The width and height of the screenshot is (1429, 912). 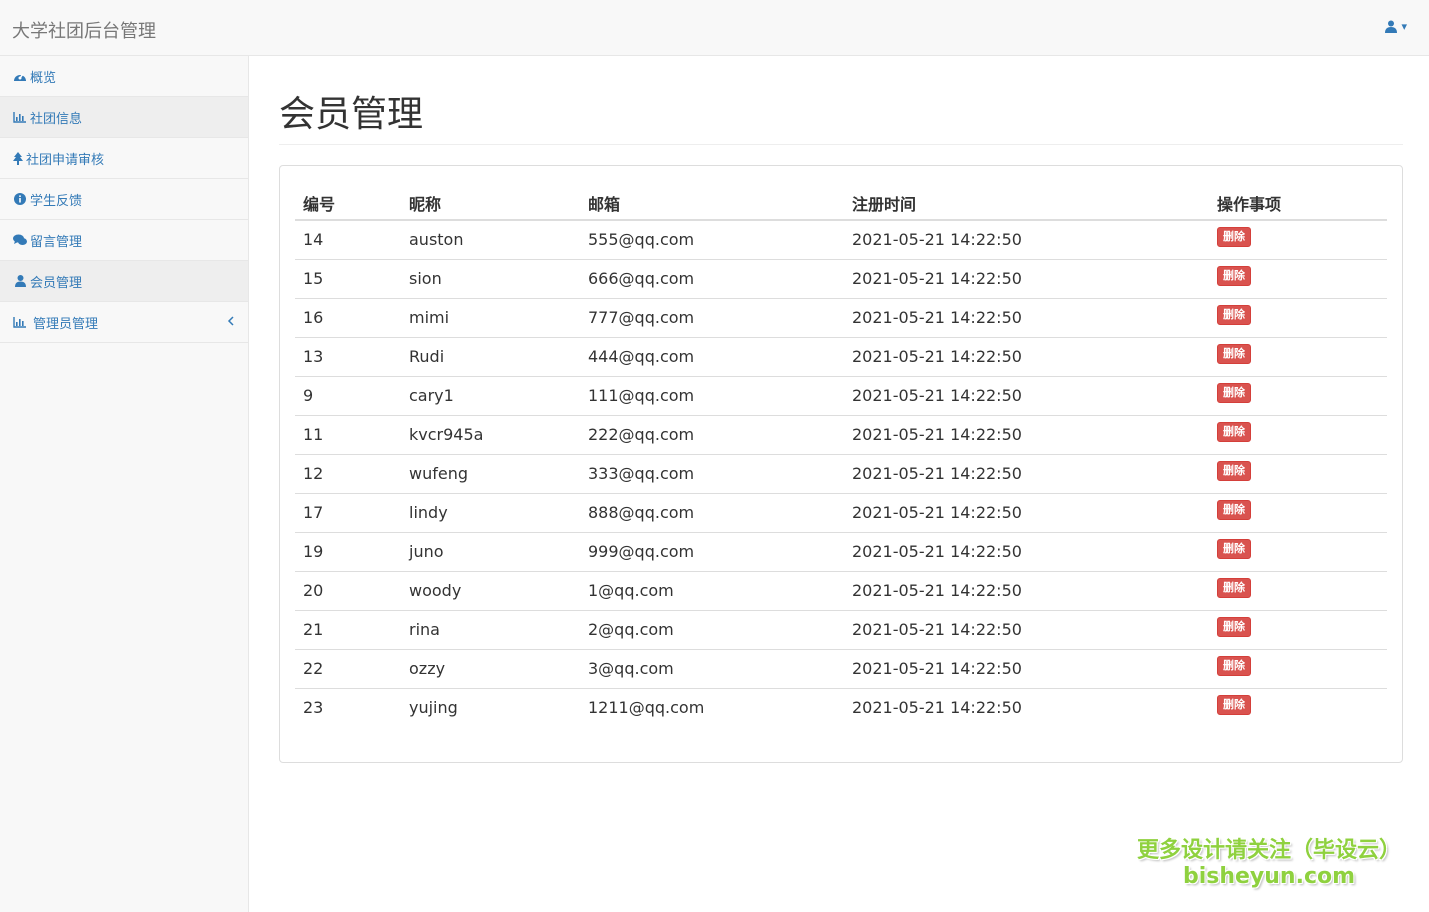 I want to click on cell-nickname: juno, so click(x=490, y=551).